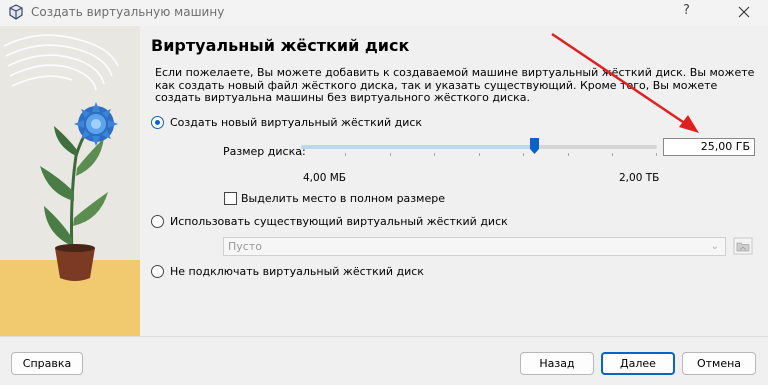 The image size is (768, 385). What do you see at coordinates (639, 178) in the screenshot?
I see `slider-max-label: 2,00 ТБ` at bounding box center [639, 178].